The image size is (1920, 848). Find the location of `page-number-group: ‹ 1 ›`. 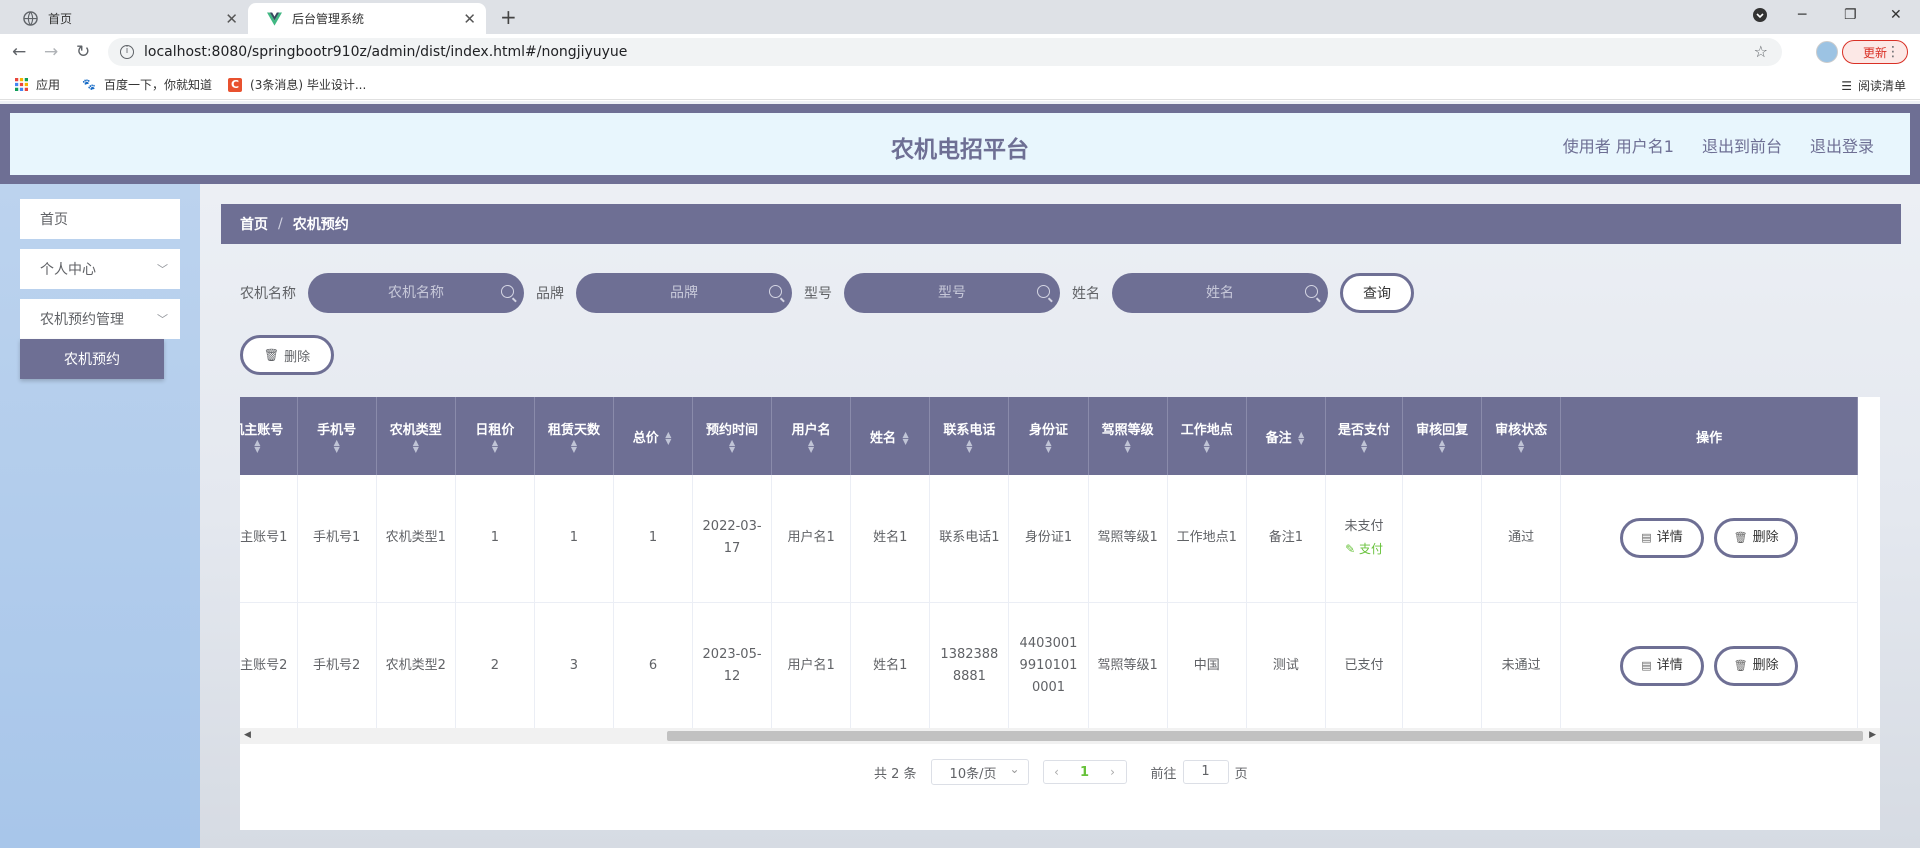

page-number-group: ‹ 1 › is located at coordinates (1084, 772).